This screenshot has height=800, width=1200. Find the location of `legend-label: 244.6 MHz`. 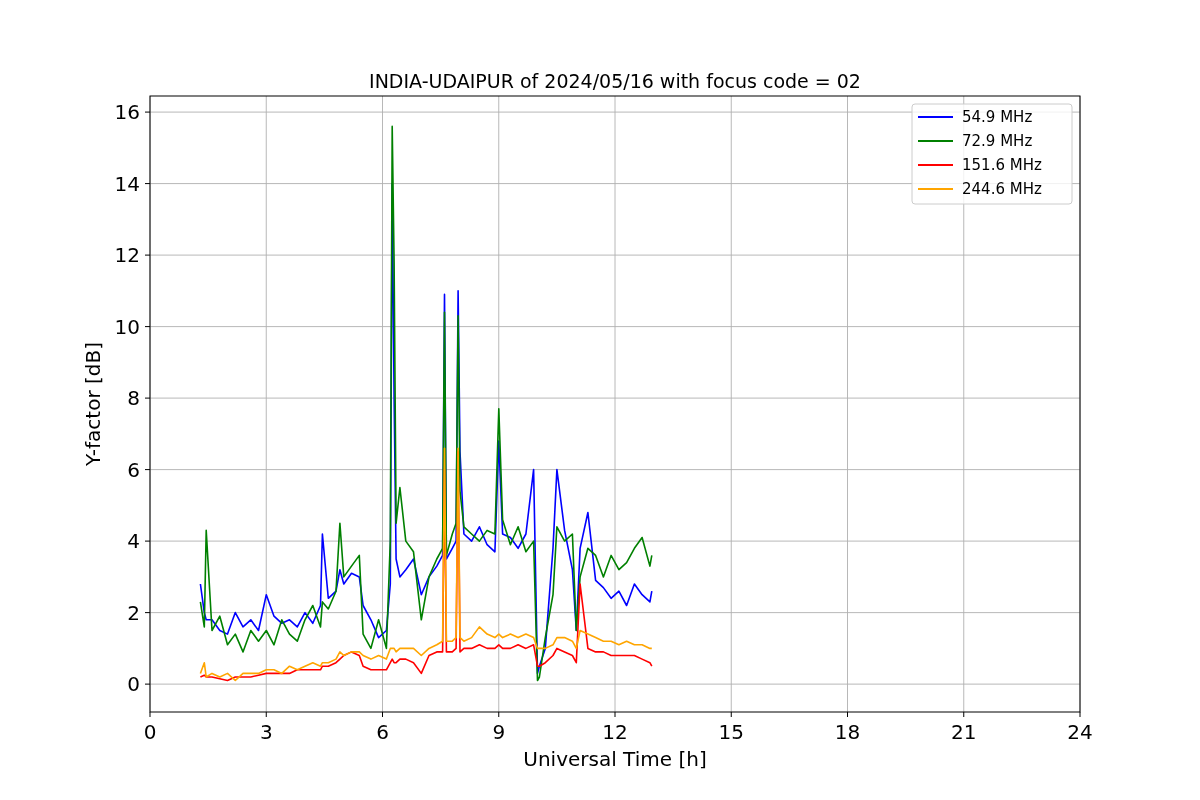

legend-label: 244.6 MHz is located at coordinates (1002, 189).